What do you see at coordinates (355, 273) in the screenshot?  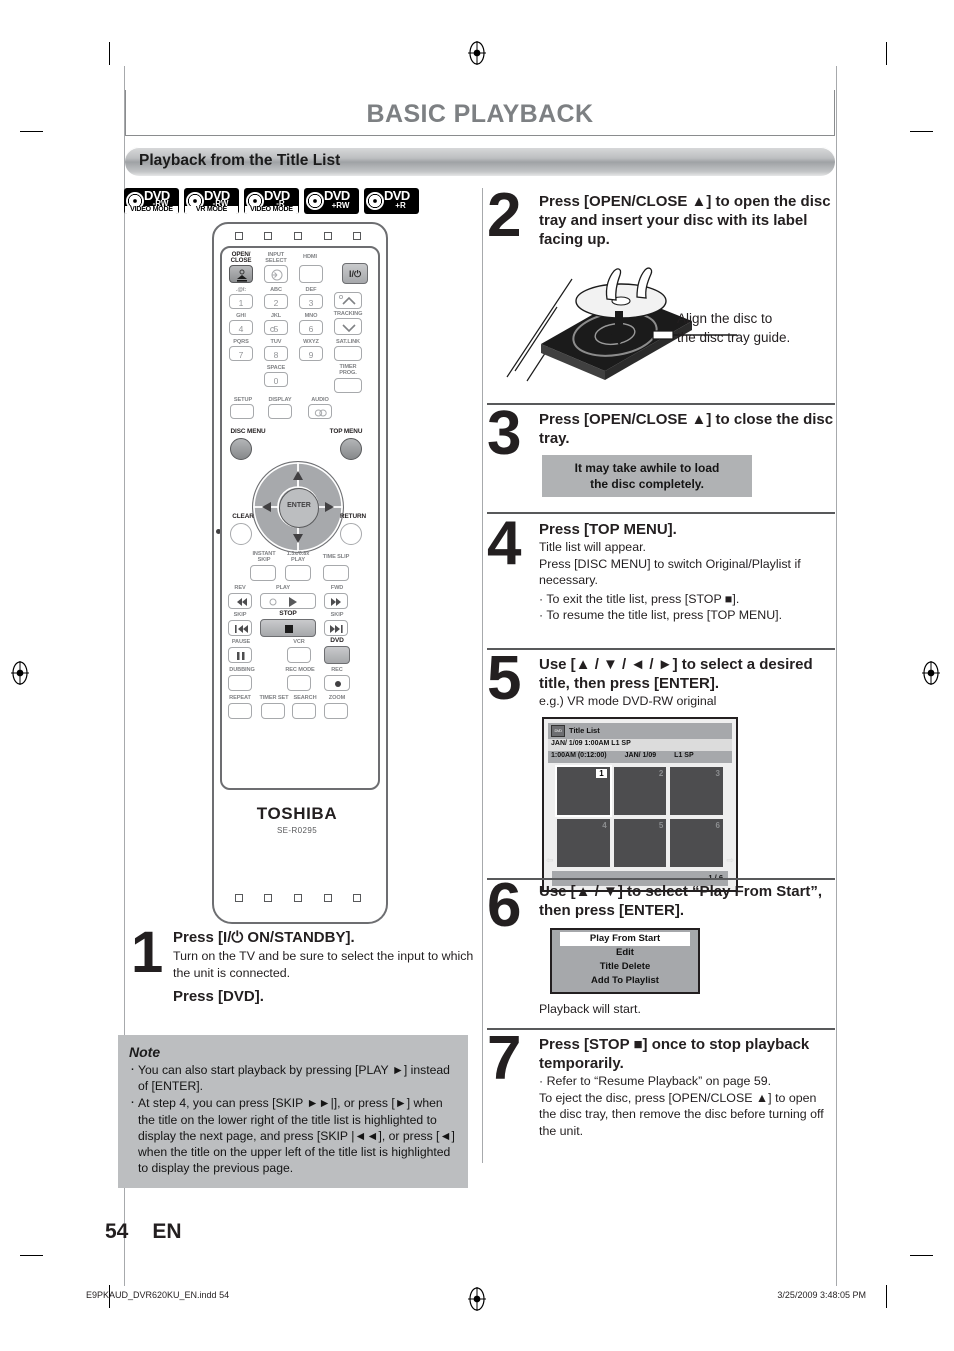 I see `power-button: I/⏻` at bounding box center [355, 273].